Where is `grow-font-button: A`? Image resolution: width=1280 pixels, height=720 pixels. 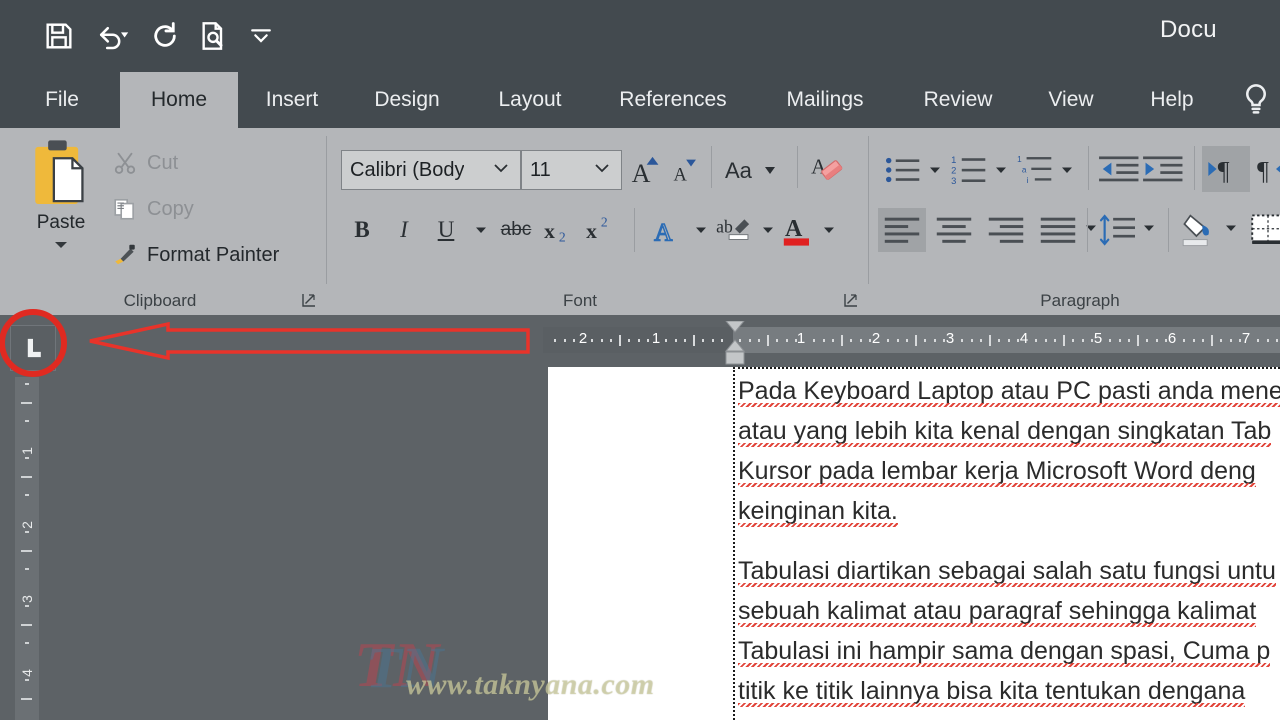
grow-font-button: A is located at coordinates (646, 170).